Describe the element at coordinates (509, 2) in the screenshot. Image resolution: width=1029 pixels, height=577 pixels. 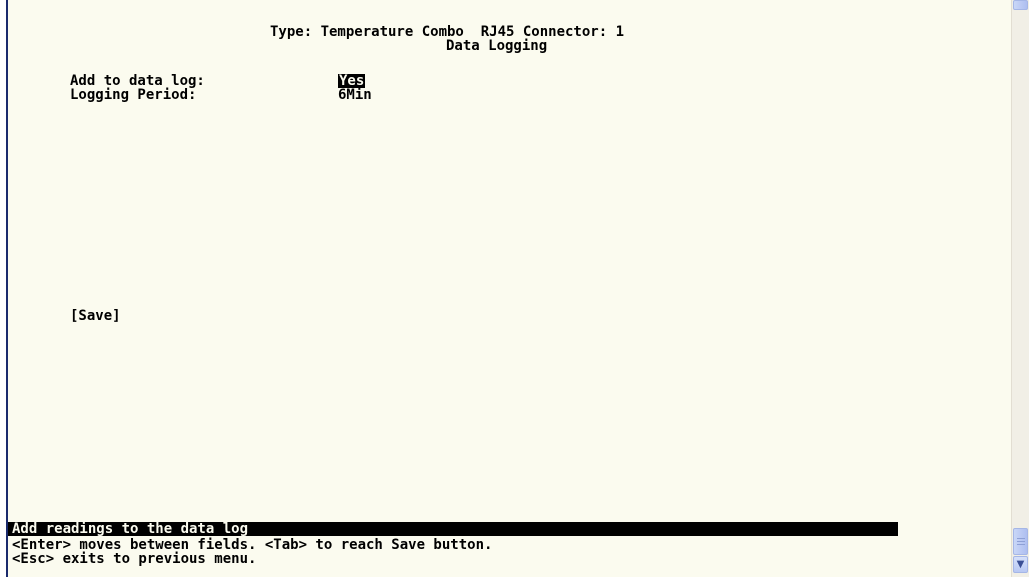
I see `top-edge` at that location.